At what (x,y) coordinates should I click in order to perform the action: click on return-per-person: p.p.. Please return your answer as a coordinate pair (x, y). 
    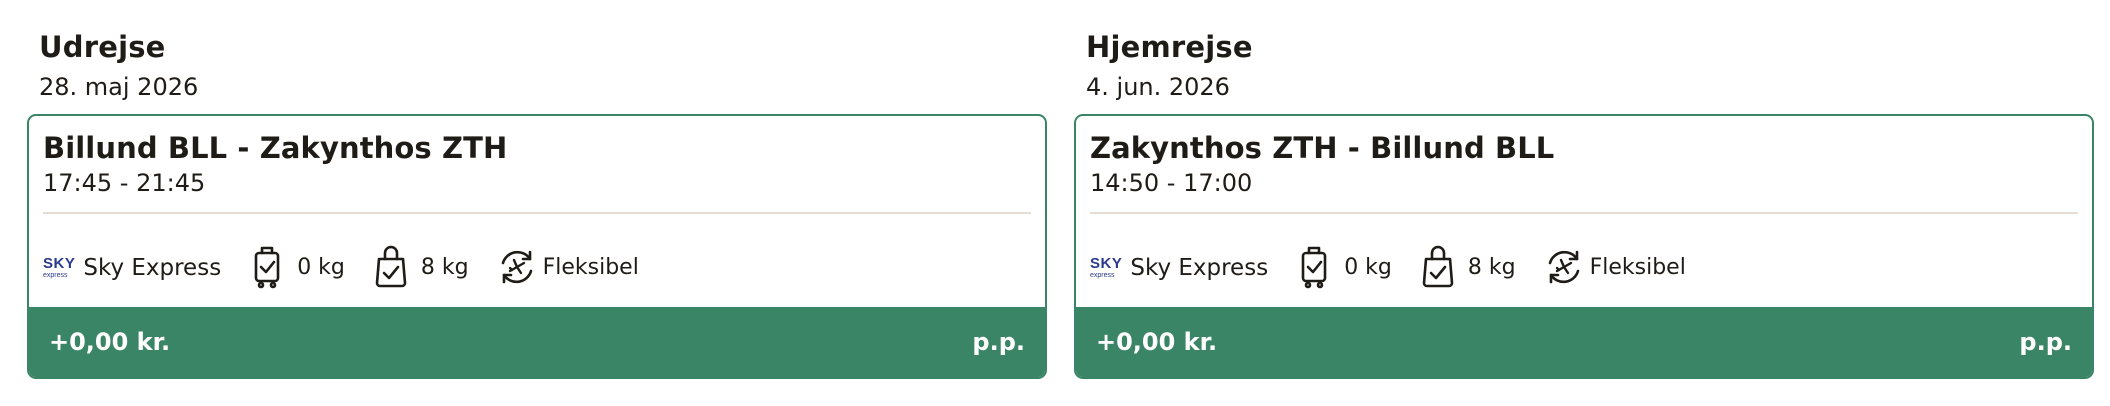
    Looking at the image, I should click on (2045, 342).